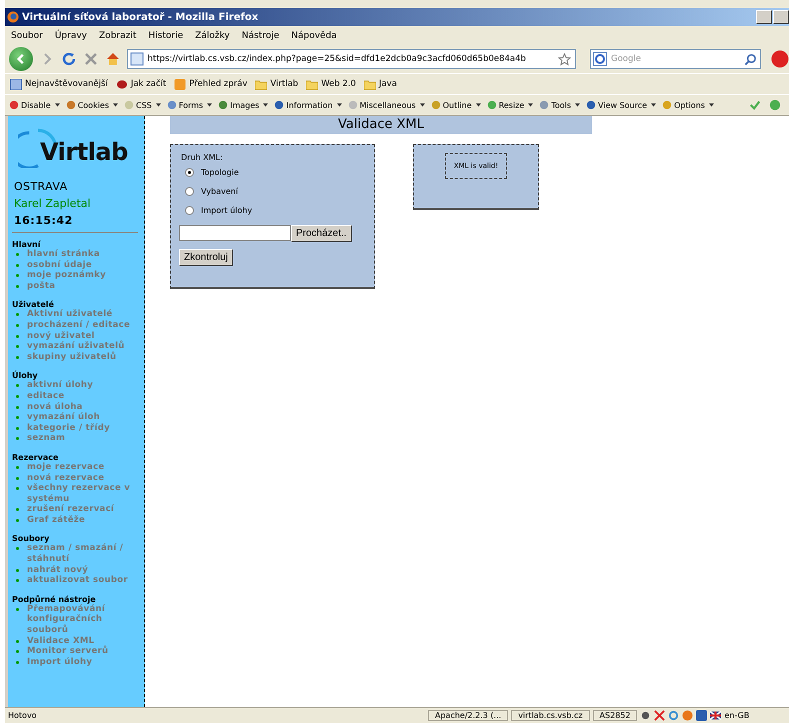 The width and height of the screenshot is (789, 723). I want to click on bookmark: Java, so click(380, 84).